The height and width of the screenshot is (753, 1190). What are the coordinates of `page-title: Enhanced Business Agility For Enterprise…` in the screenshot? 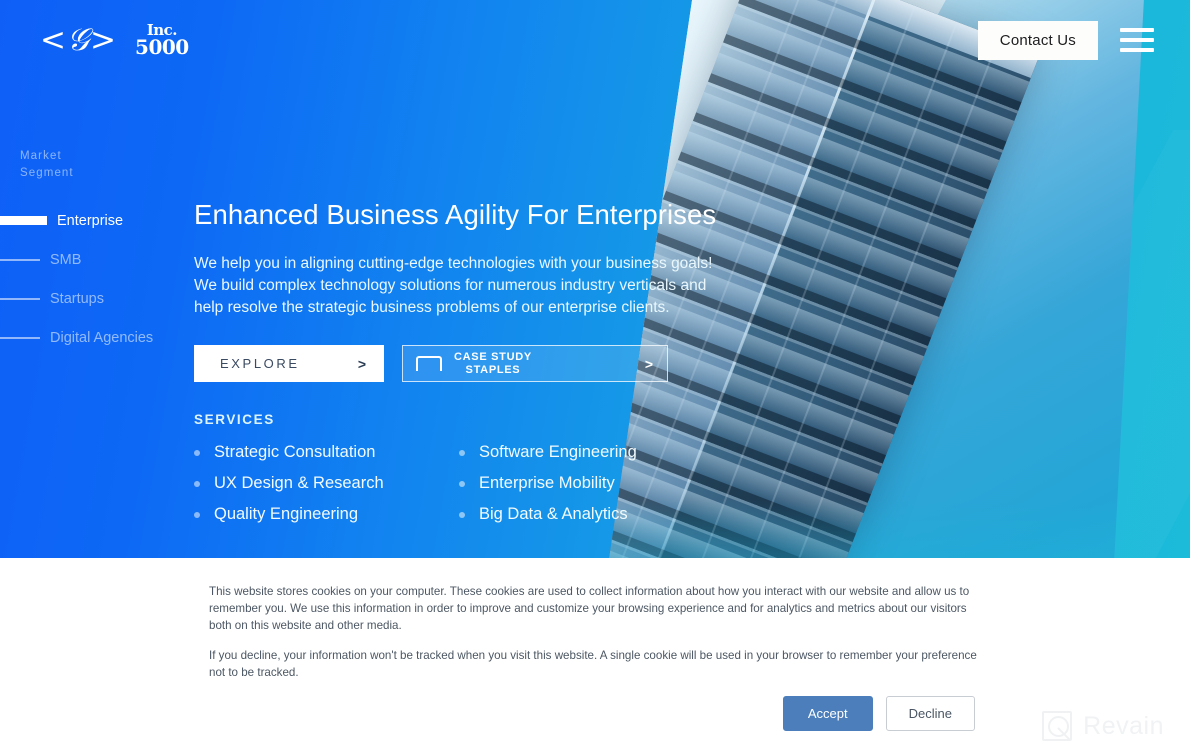 It's located at (455, 214).